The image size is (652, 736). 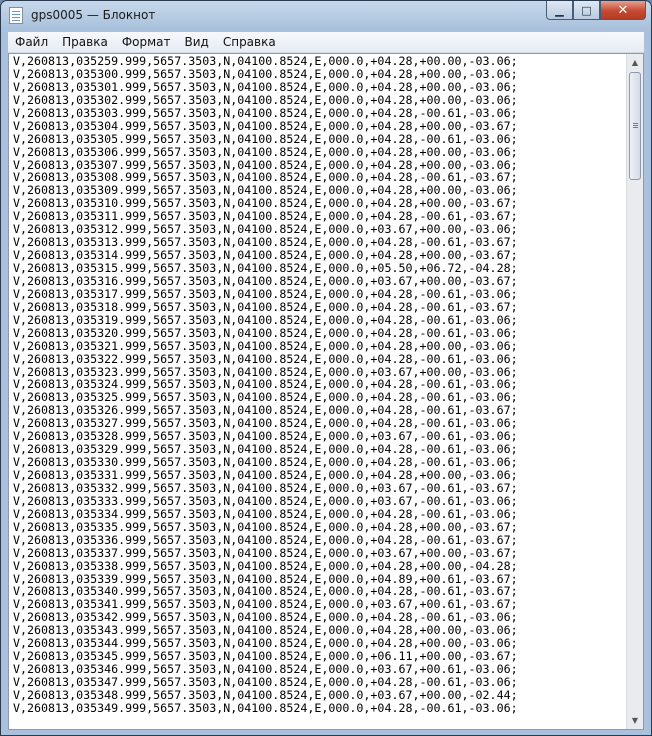 I want to click on window-title: gps0005 — Блокнот, so click(x=93, y=15).